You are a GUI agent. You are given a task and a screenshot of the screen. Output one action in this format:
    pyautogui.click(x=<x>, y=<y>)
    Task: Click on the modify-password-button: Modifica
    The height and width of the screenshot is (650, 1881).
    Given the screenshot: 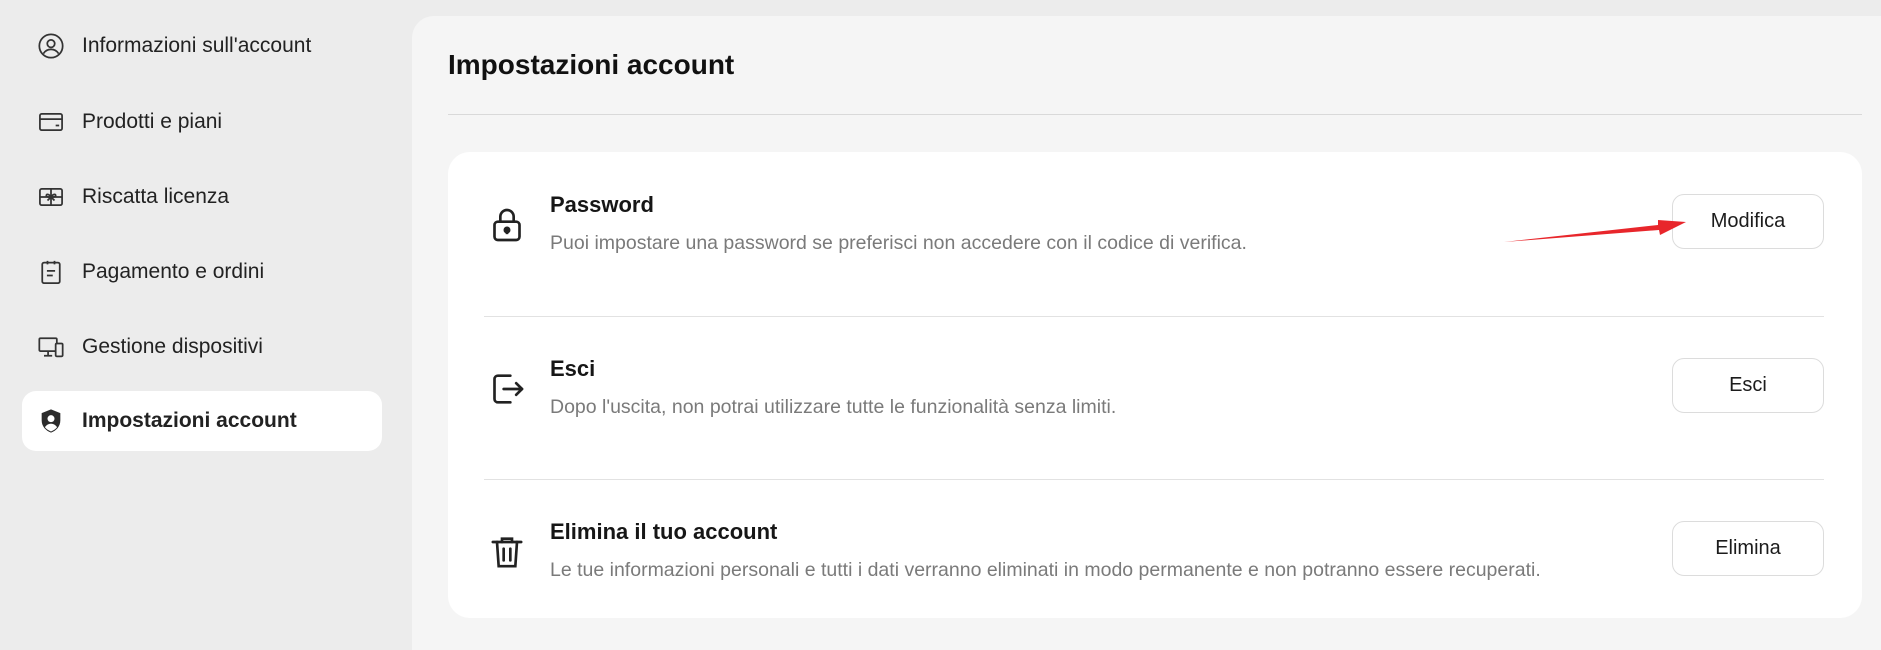 What is the action you would take?
    pyautogui.click(x=1748, y=221)
    